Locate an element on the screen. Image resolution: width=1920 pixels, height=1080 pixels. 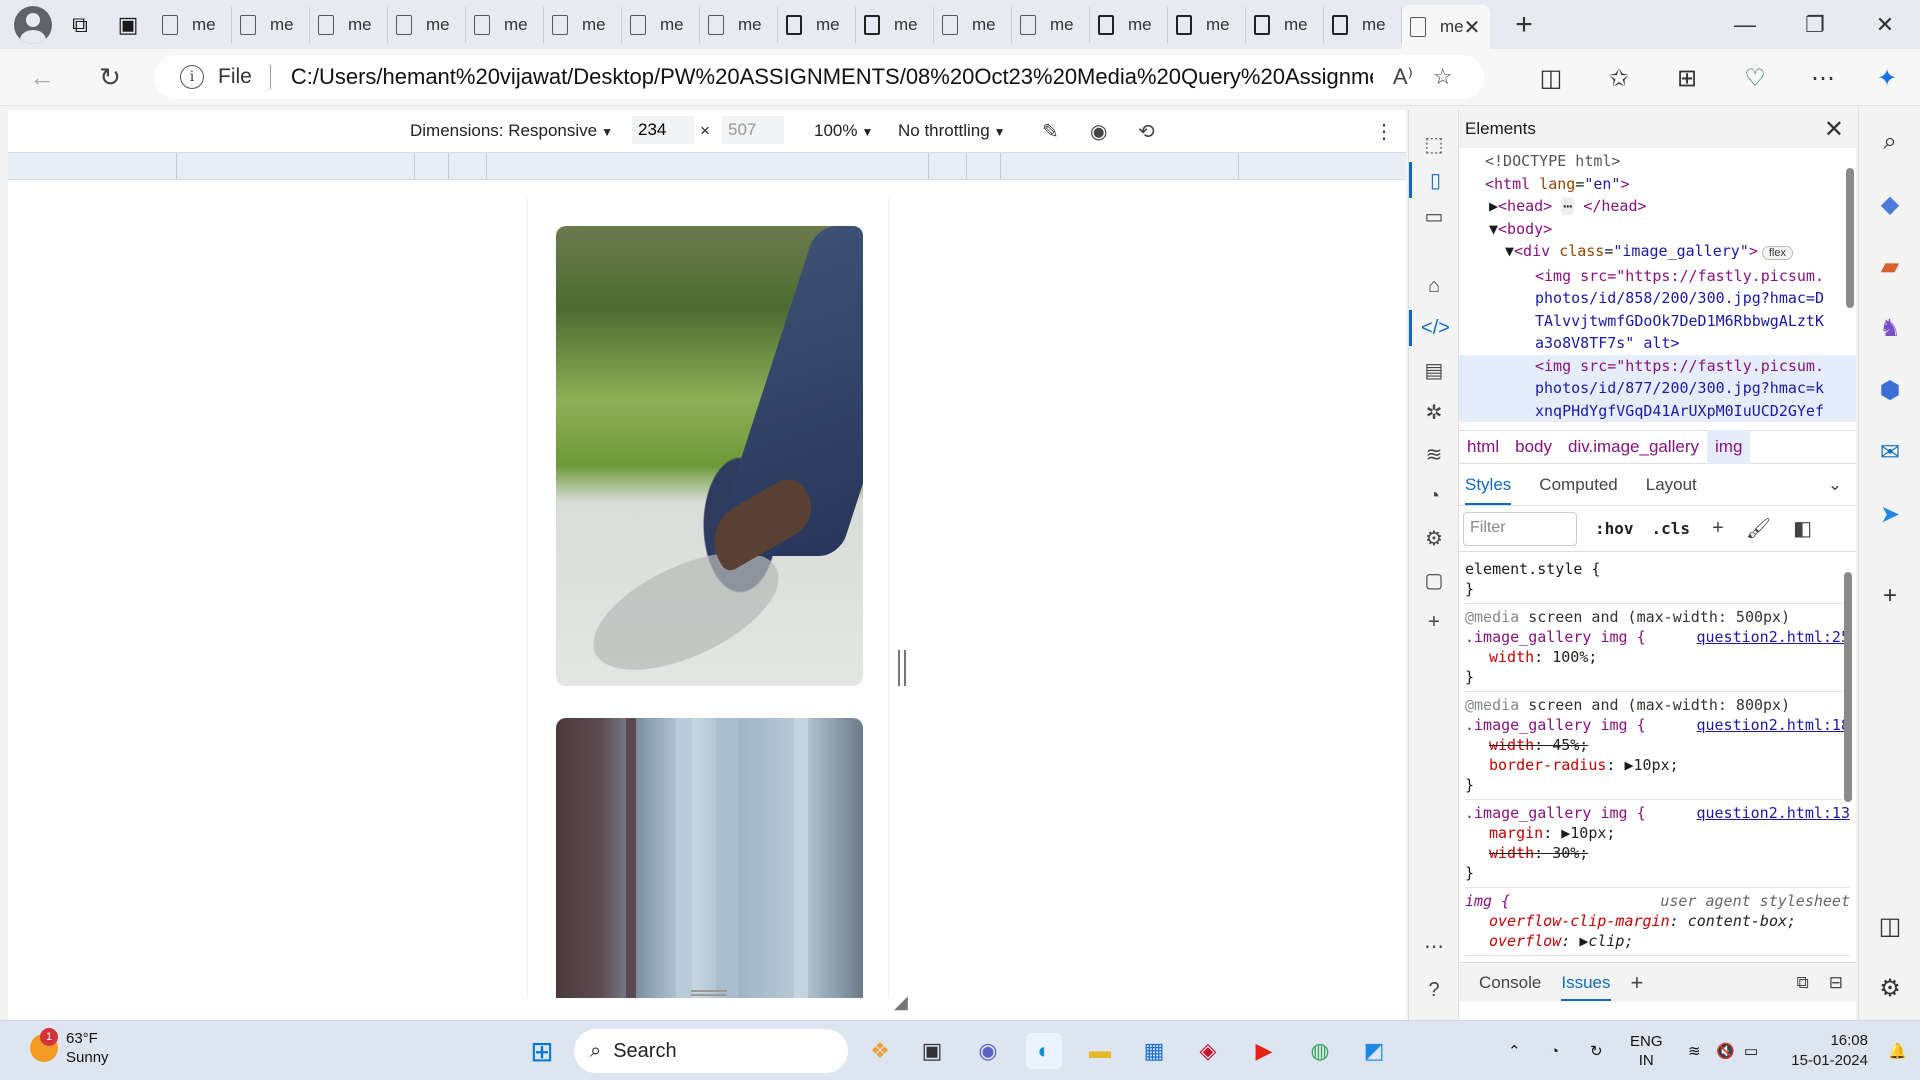
breadcrumb-body: body is located at coordinates (1533, 447).